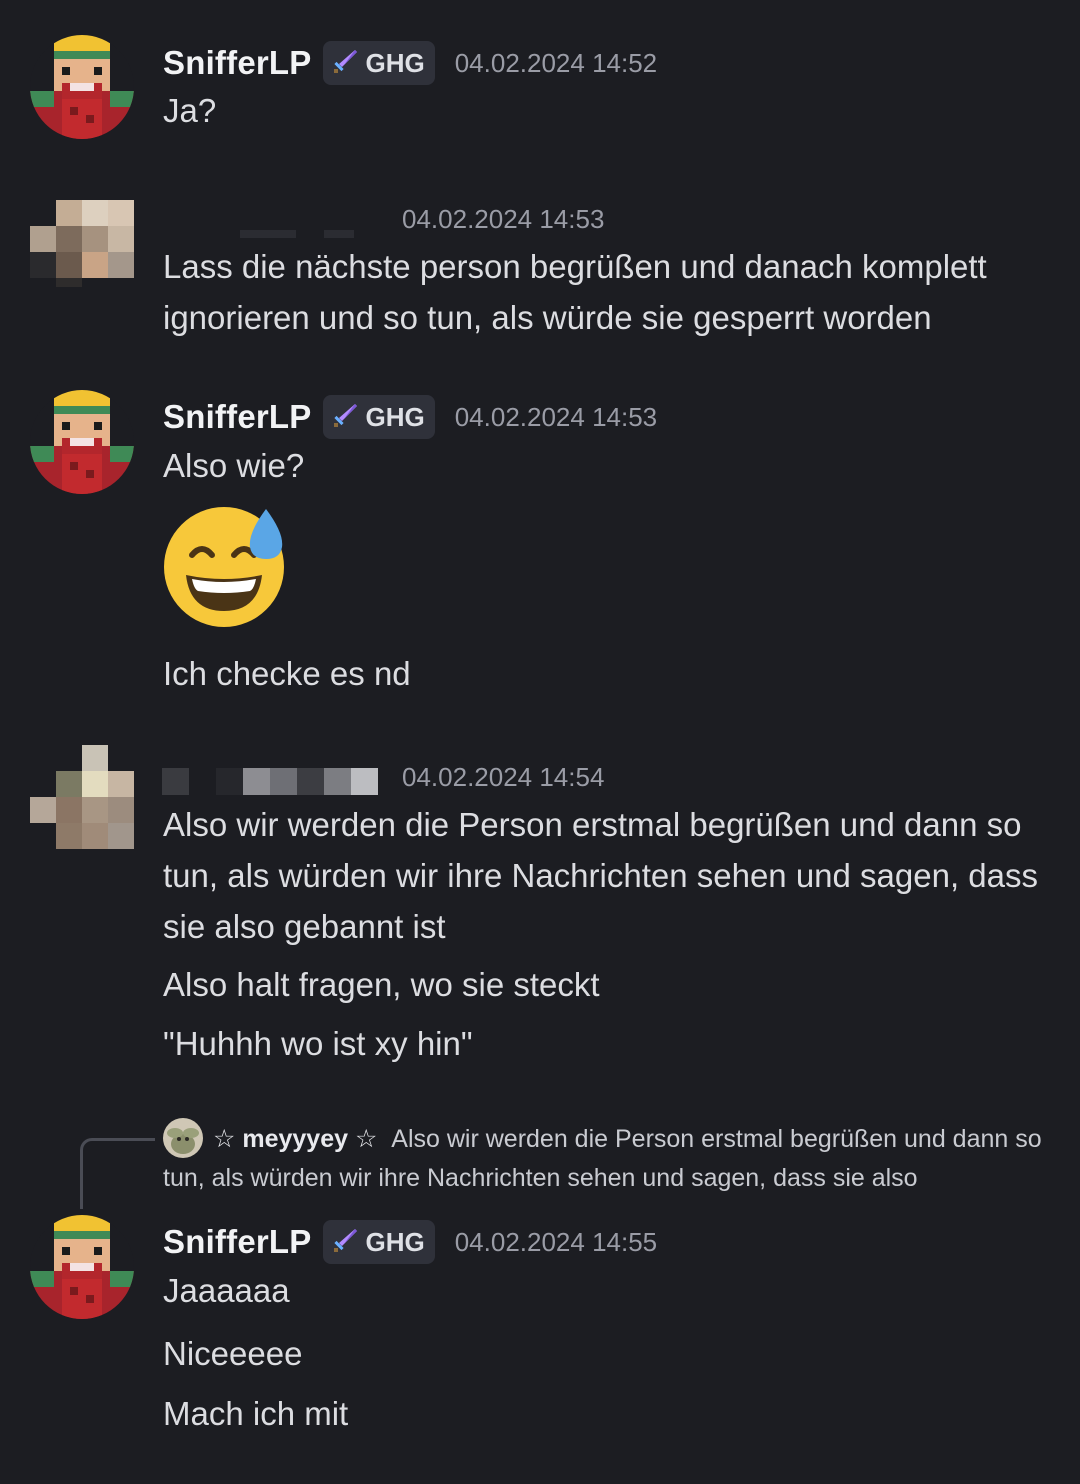 The image size is (1080, 1484). I want to click on message-line: Also wie?, so click(234, 465).